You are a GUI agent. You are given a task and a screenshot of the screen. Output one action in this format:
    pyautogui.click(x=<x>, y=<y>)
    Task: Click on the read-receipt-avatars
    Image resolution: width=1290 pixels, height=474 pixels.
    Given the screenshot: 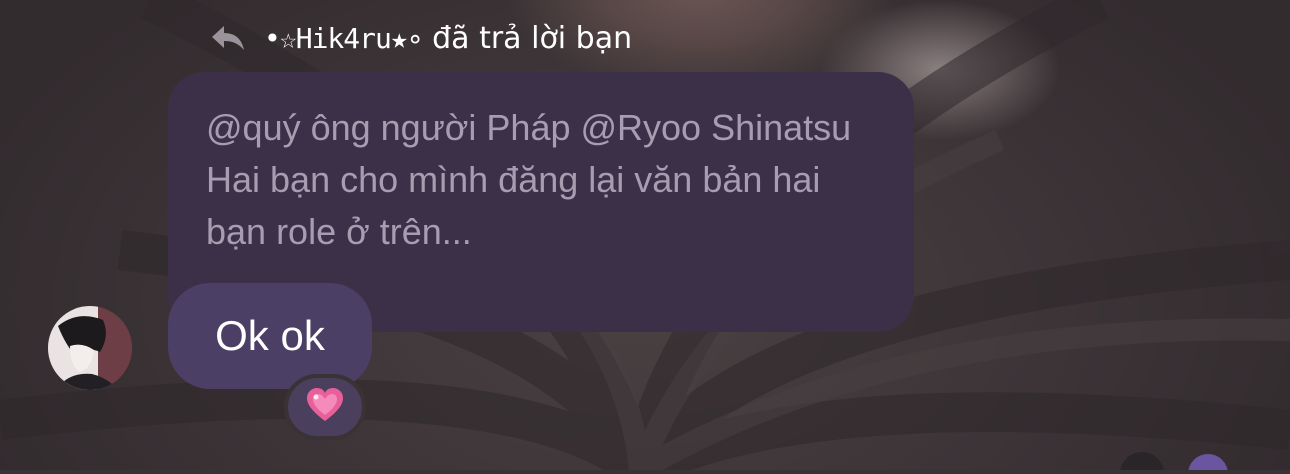 What is the action you would take?
    pyautogui.click(x=1200, y=463)
    